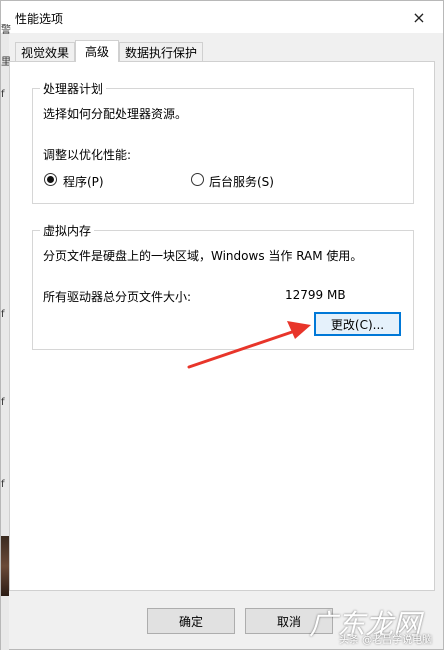 This screenshot has height=650, width=444. I want to click on background-glyph: 警, so click(6, 30).